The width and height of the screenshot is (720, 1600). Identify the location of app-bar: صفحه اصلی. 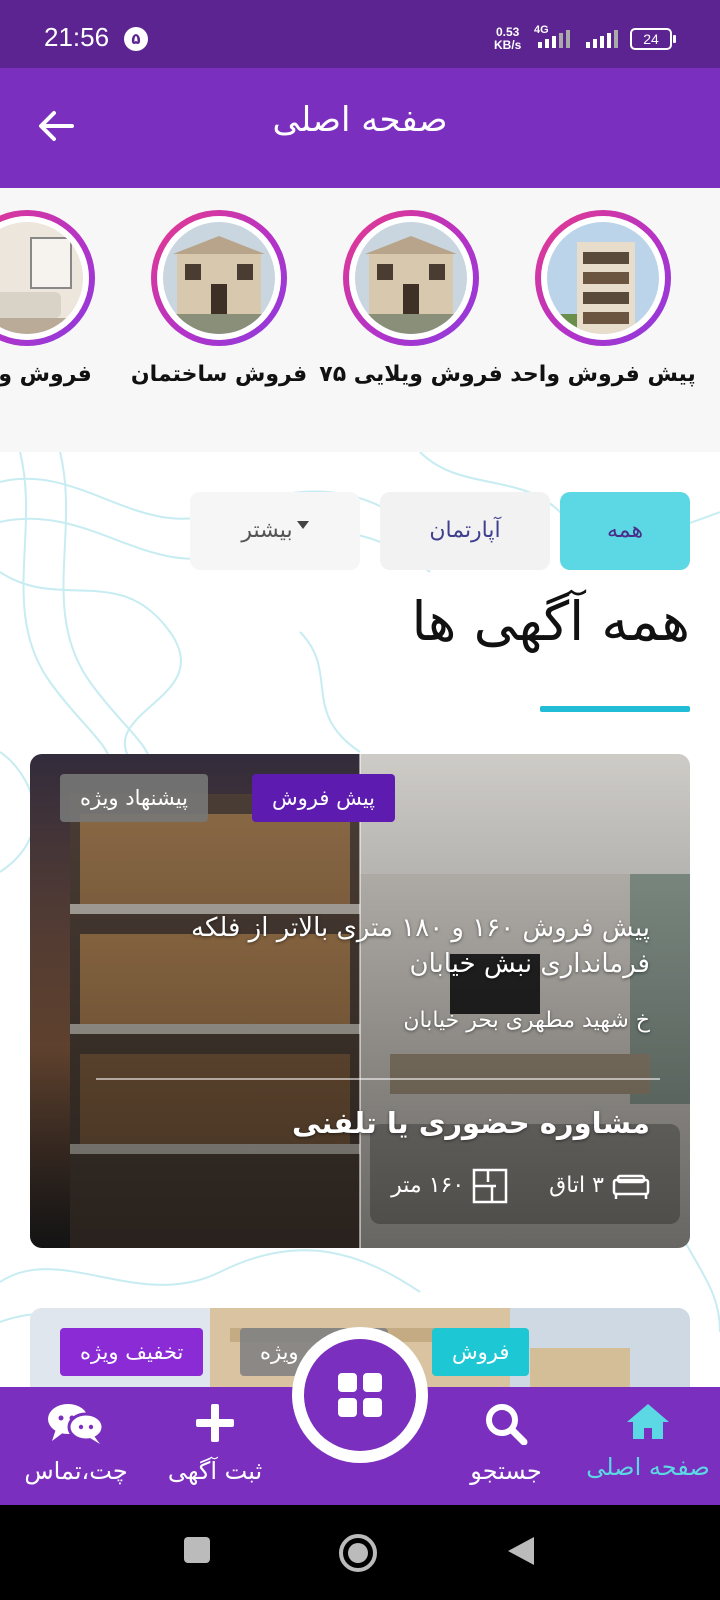
(360, 128).